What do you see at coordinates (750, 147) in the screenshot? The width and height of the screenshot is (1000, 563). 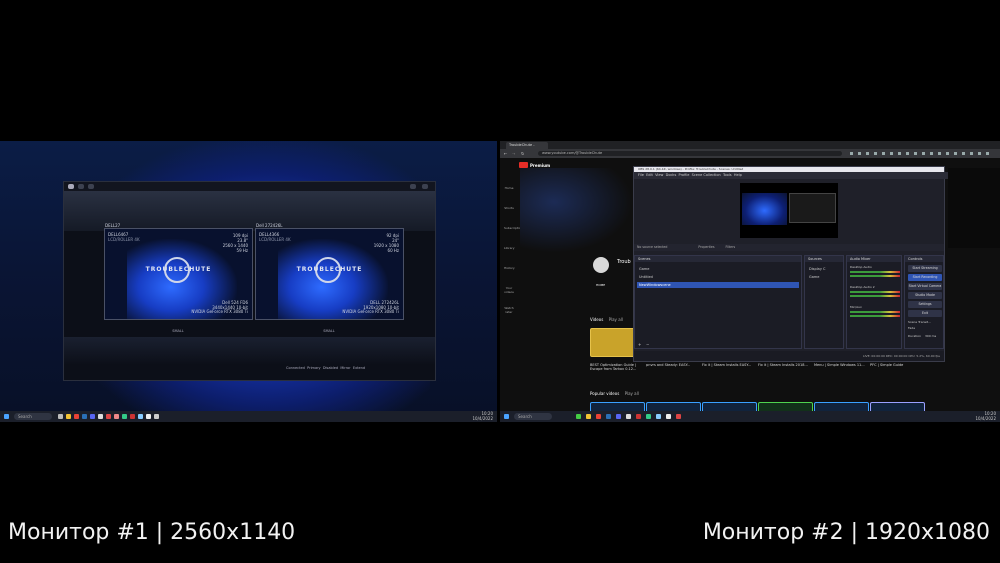 I see `browser-tab-strip: TroubleChute - YouTube` at bounding box center [750, 147].